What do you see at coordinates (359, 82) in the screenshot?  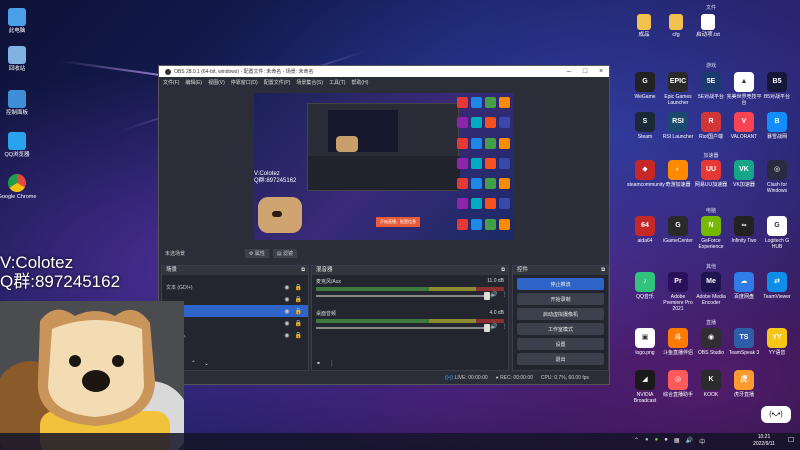 I see `menu-item: 帮助(H)` at bounding box center [359, 82].